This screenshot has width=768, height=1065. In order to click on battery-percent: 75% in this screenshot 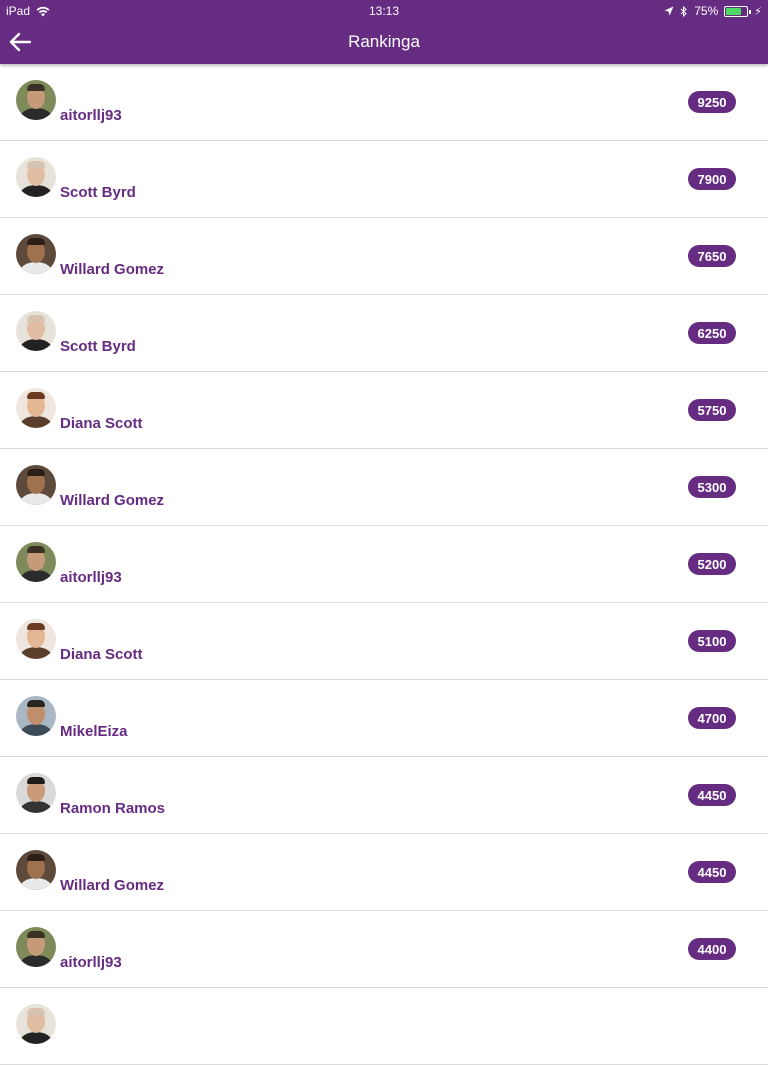, I will do `click(706, 11)`.